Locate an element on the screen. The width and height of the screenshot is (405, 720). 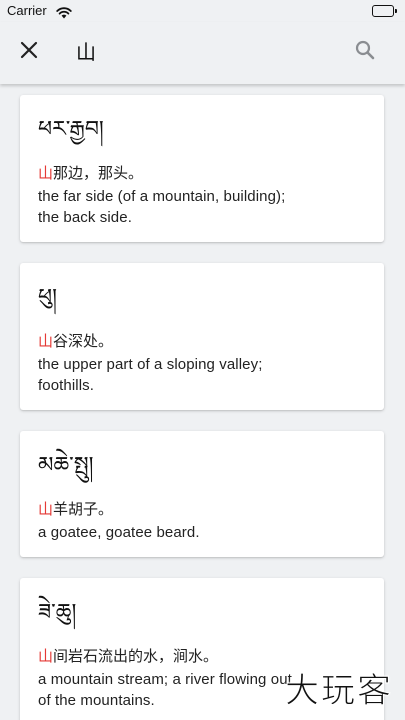
english-line: the back side. is located at coordinates (85, 217).